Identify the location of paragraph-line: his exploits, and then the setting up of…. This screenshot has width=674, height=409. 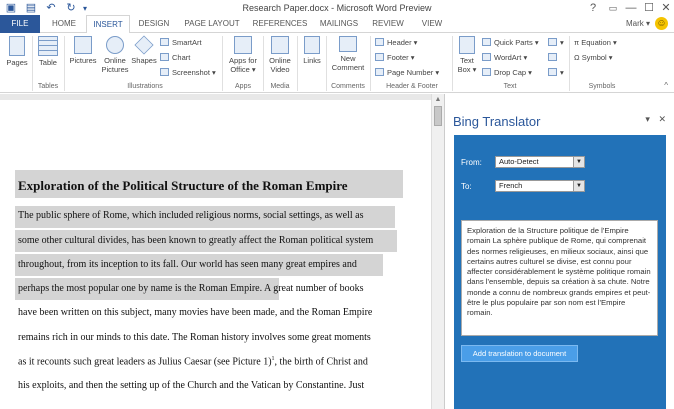
(191, 385).